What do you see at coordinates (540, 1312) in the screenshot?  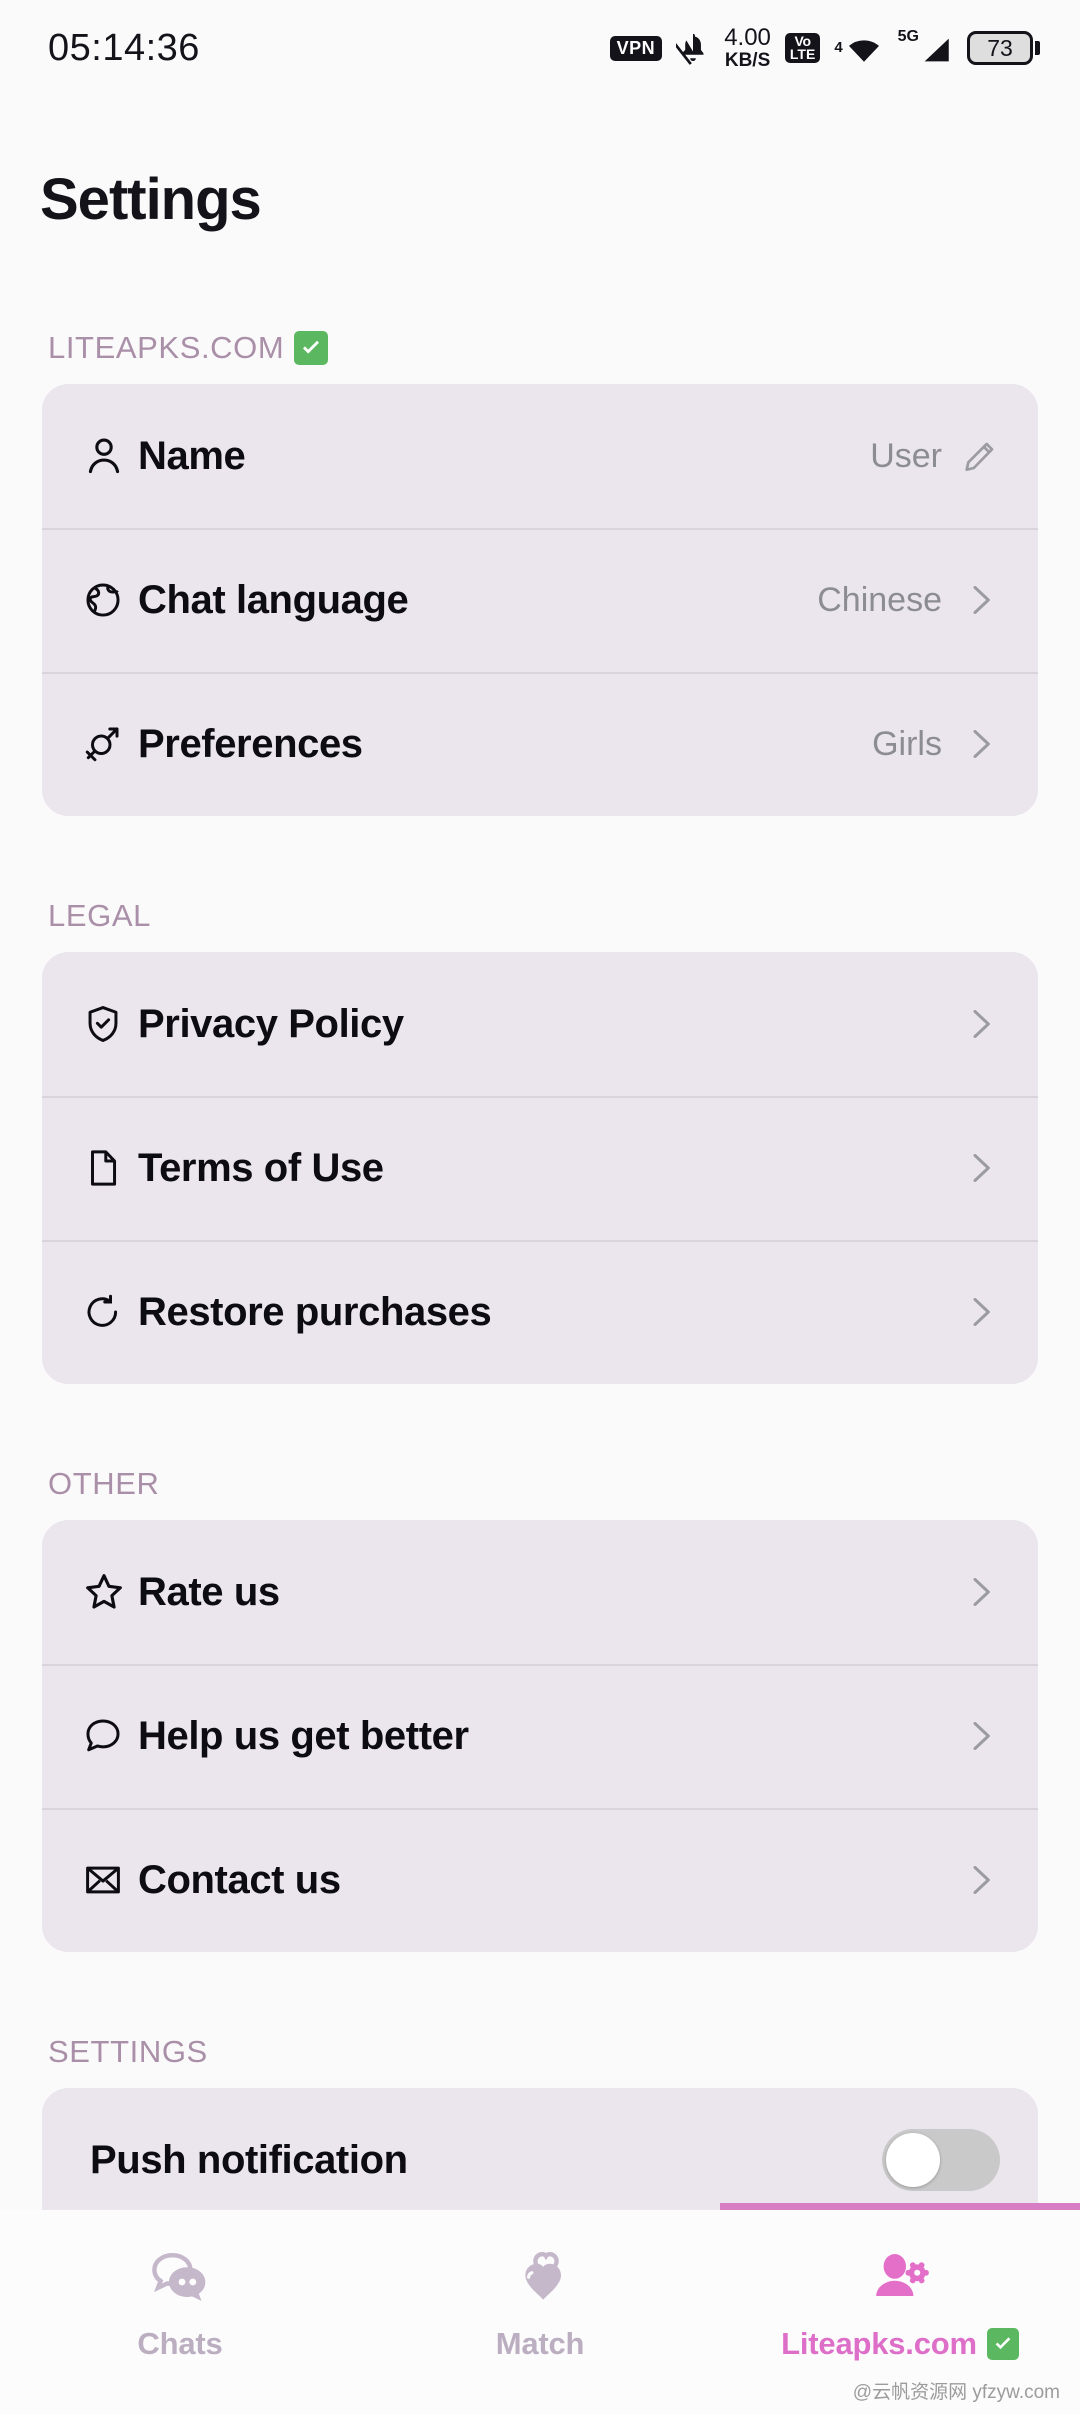 I see `row-restore-purchases: Restore purchases` at bounding box center [540, 1312].